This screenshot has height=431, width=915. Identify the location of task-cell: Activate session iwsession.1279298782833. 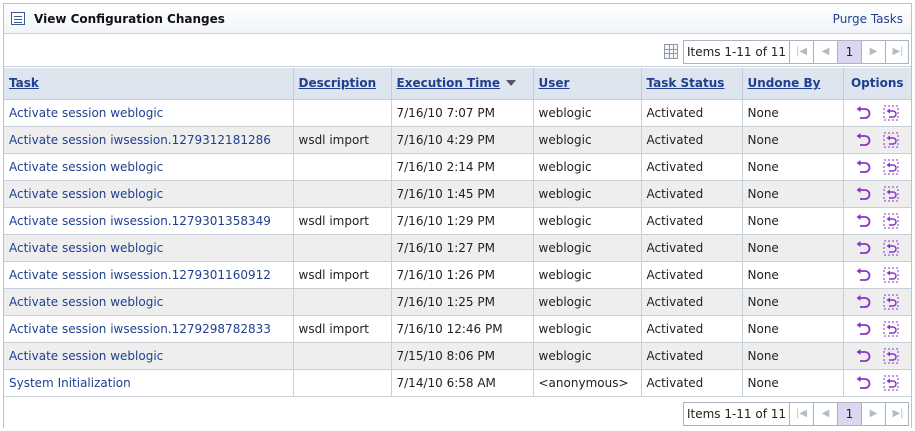
(149, 328).